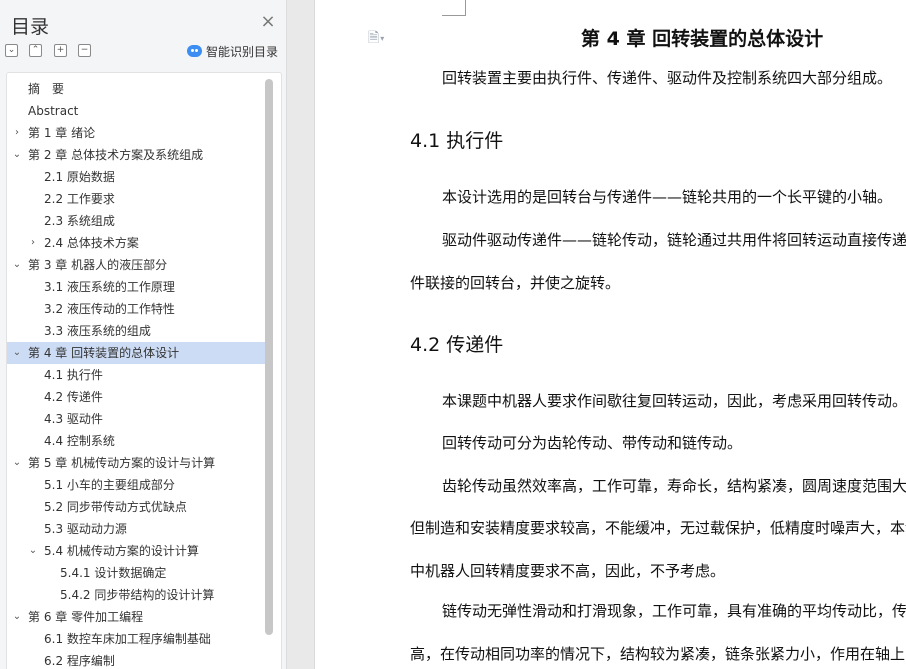 This screenshot has width=906, height=669. Describe the element at coordinates (109, 485) in the screenshot. I see `toc-item-label: 5.1 小车的主要组成部分` at that location.